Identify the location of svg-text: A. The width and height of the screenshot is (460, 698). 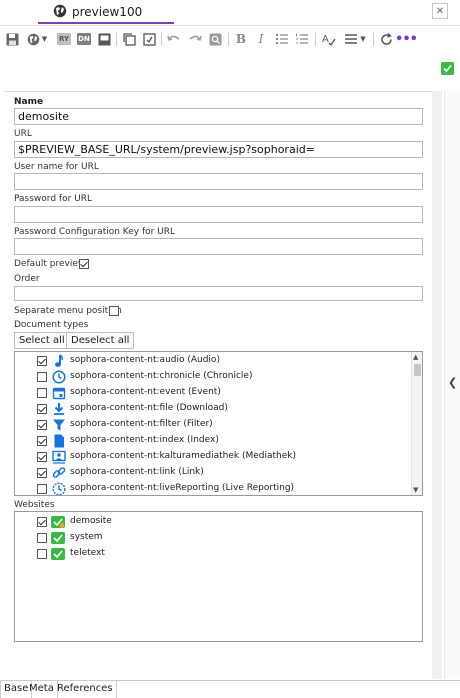
(325, 39).